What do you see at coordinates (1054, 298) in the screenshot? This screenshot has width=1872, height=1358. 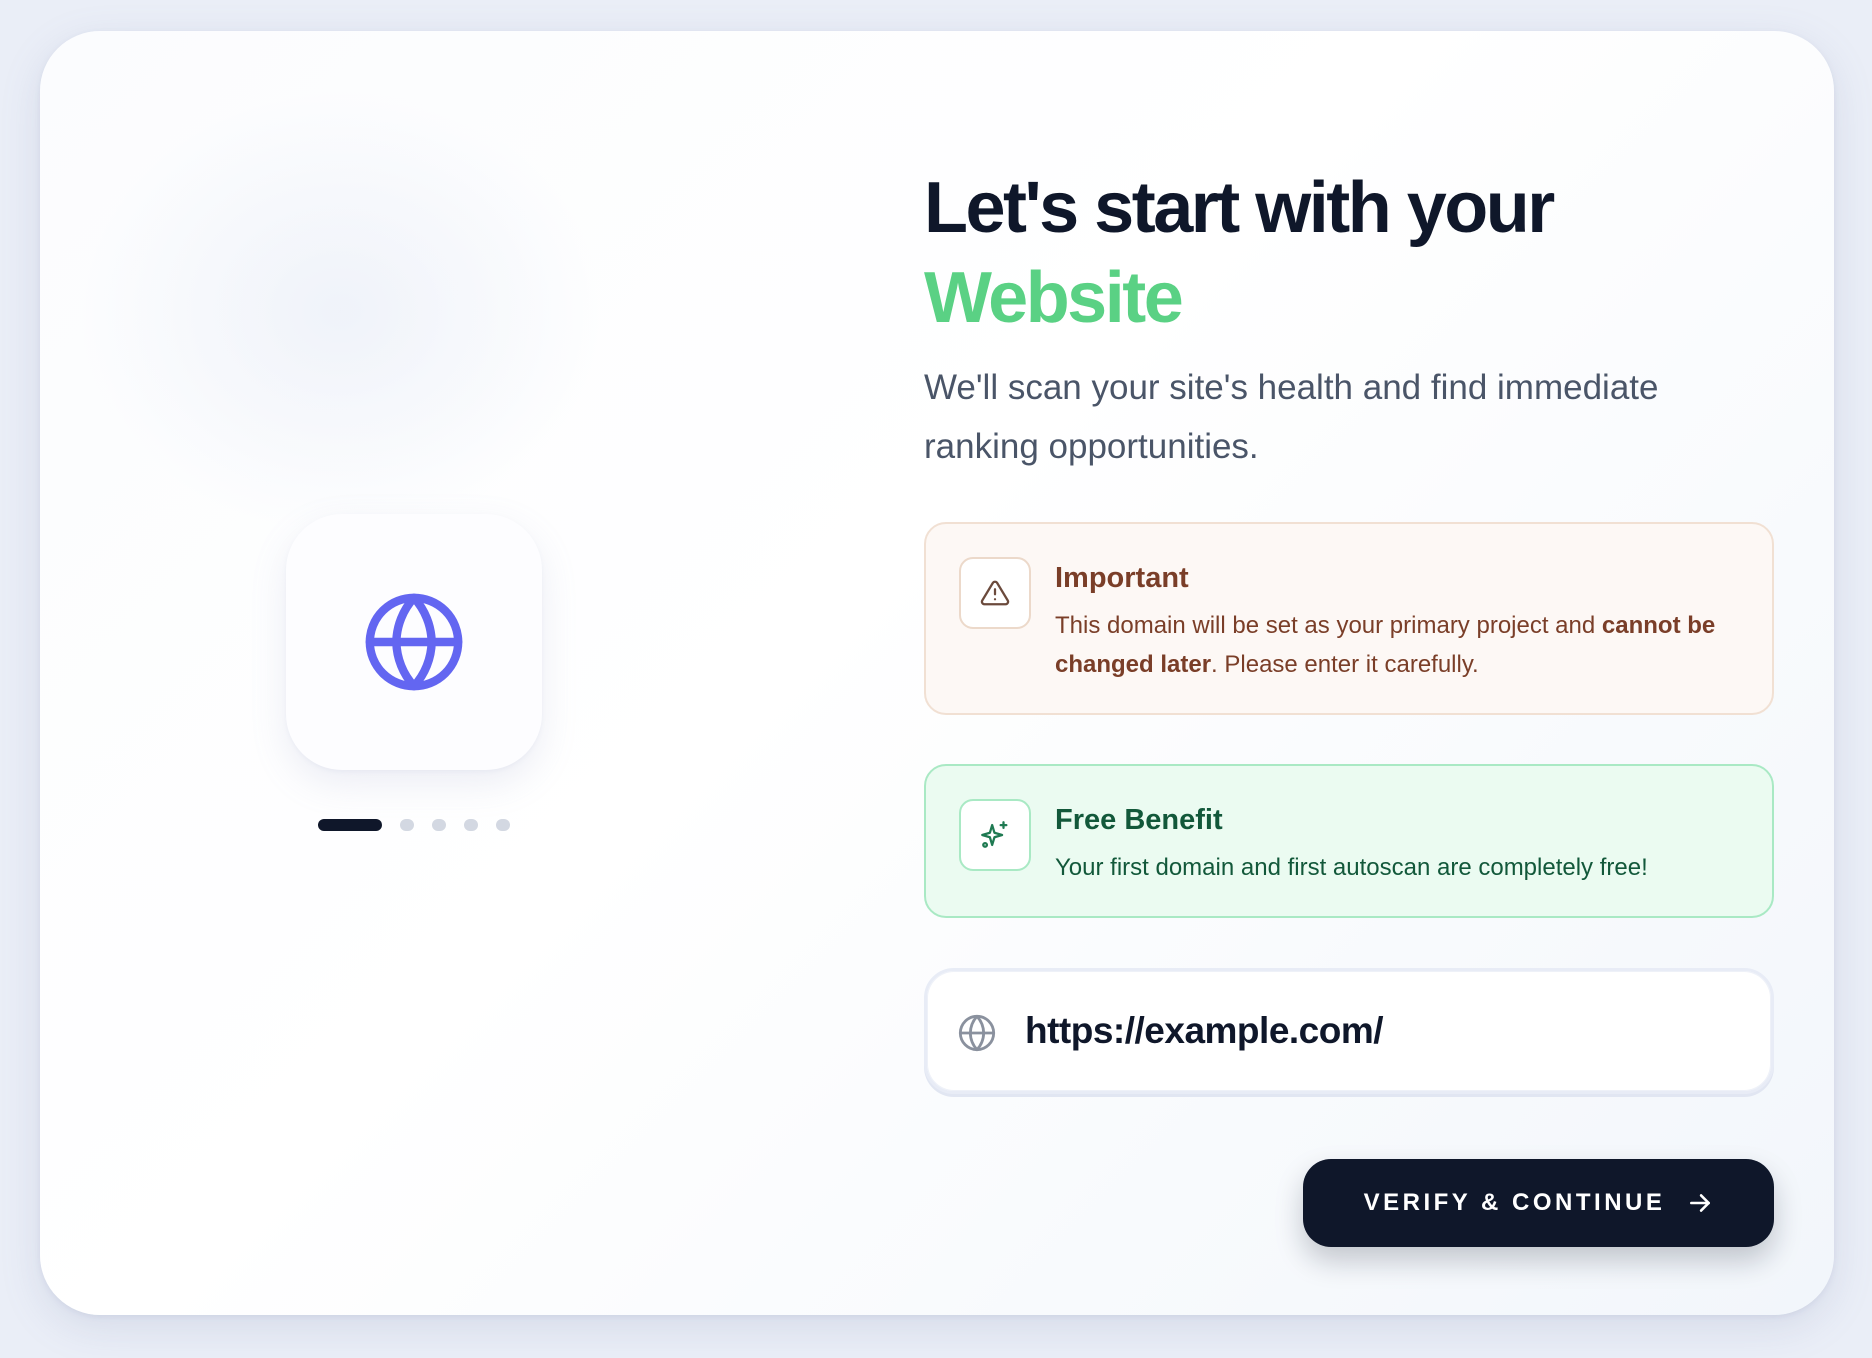 I see `title-accent: Website` at bounding box center [1054, 298].